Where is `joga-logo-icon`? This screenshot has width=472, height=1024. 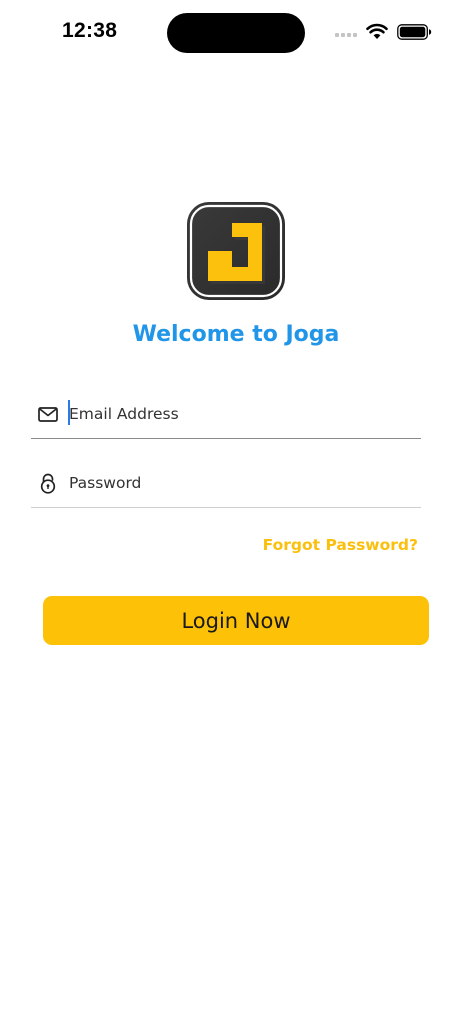
joga-logo-icon is located at coordinates (236, 251).